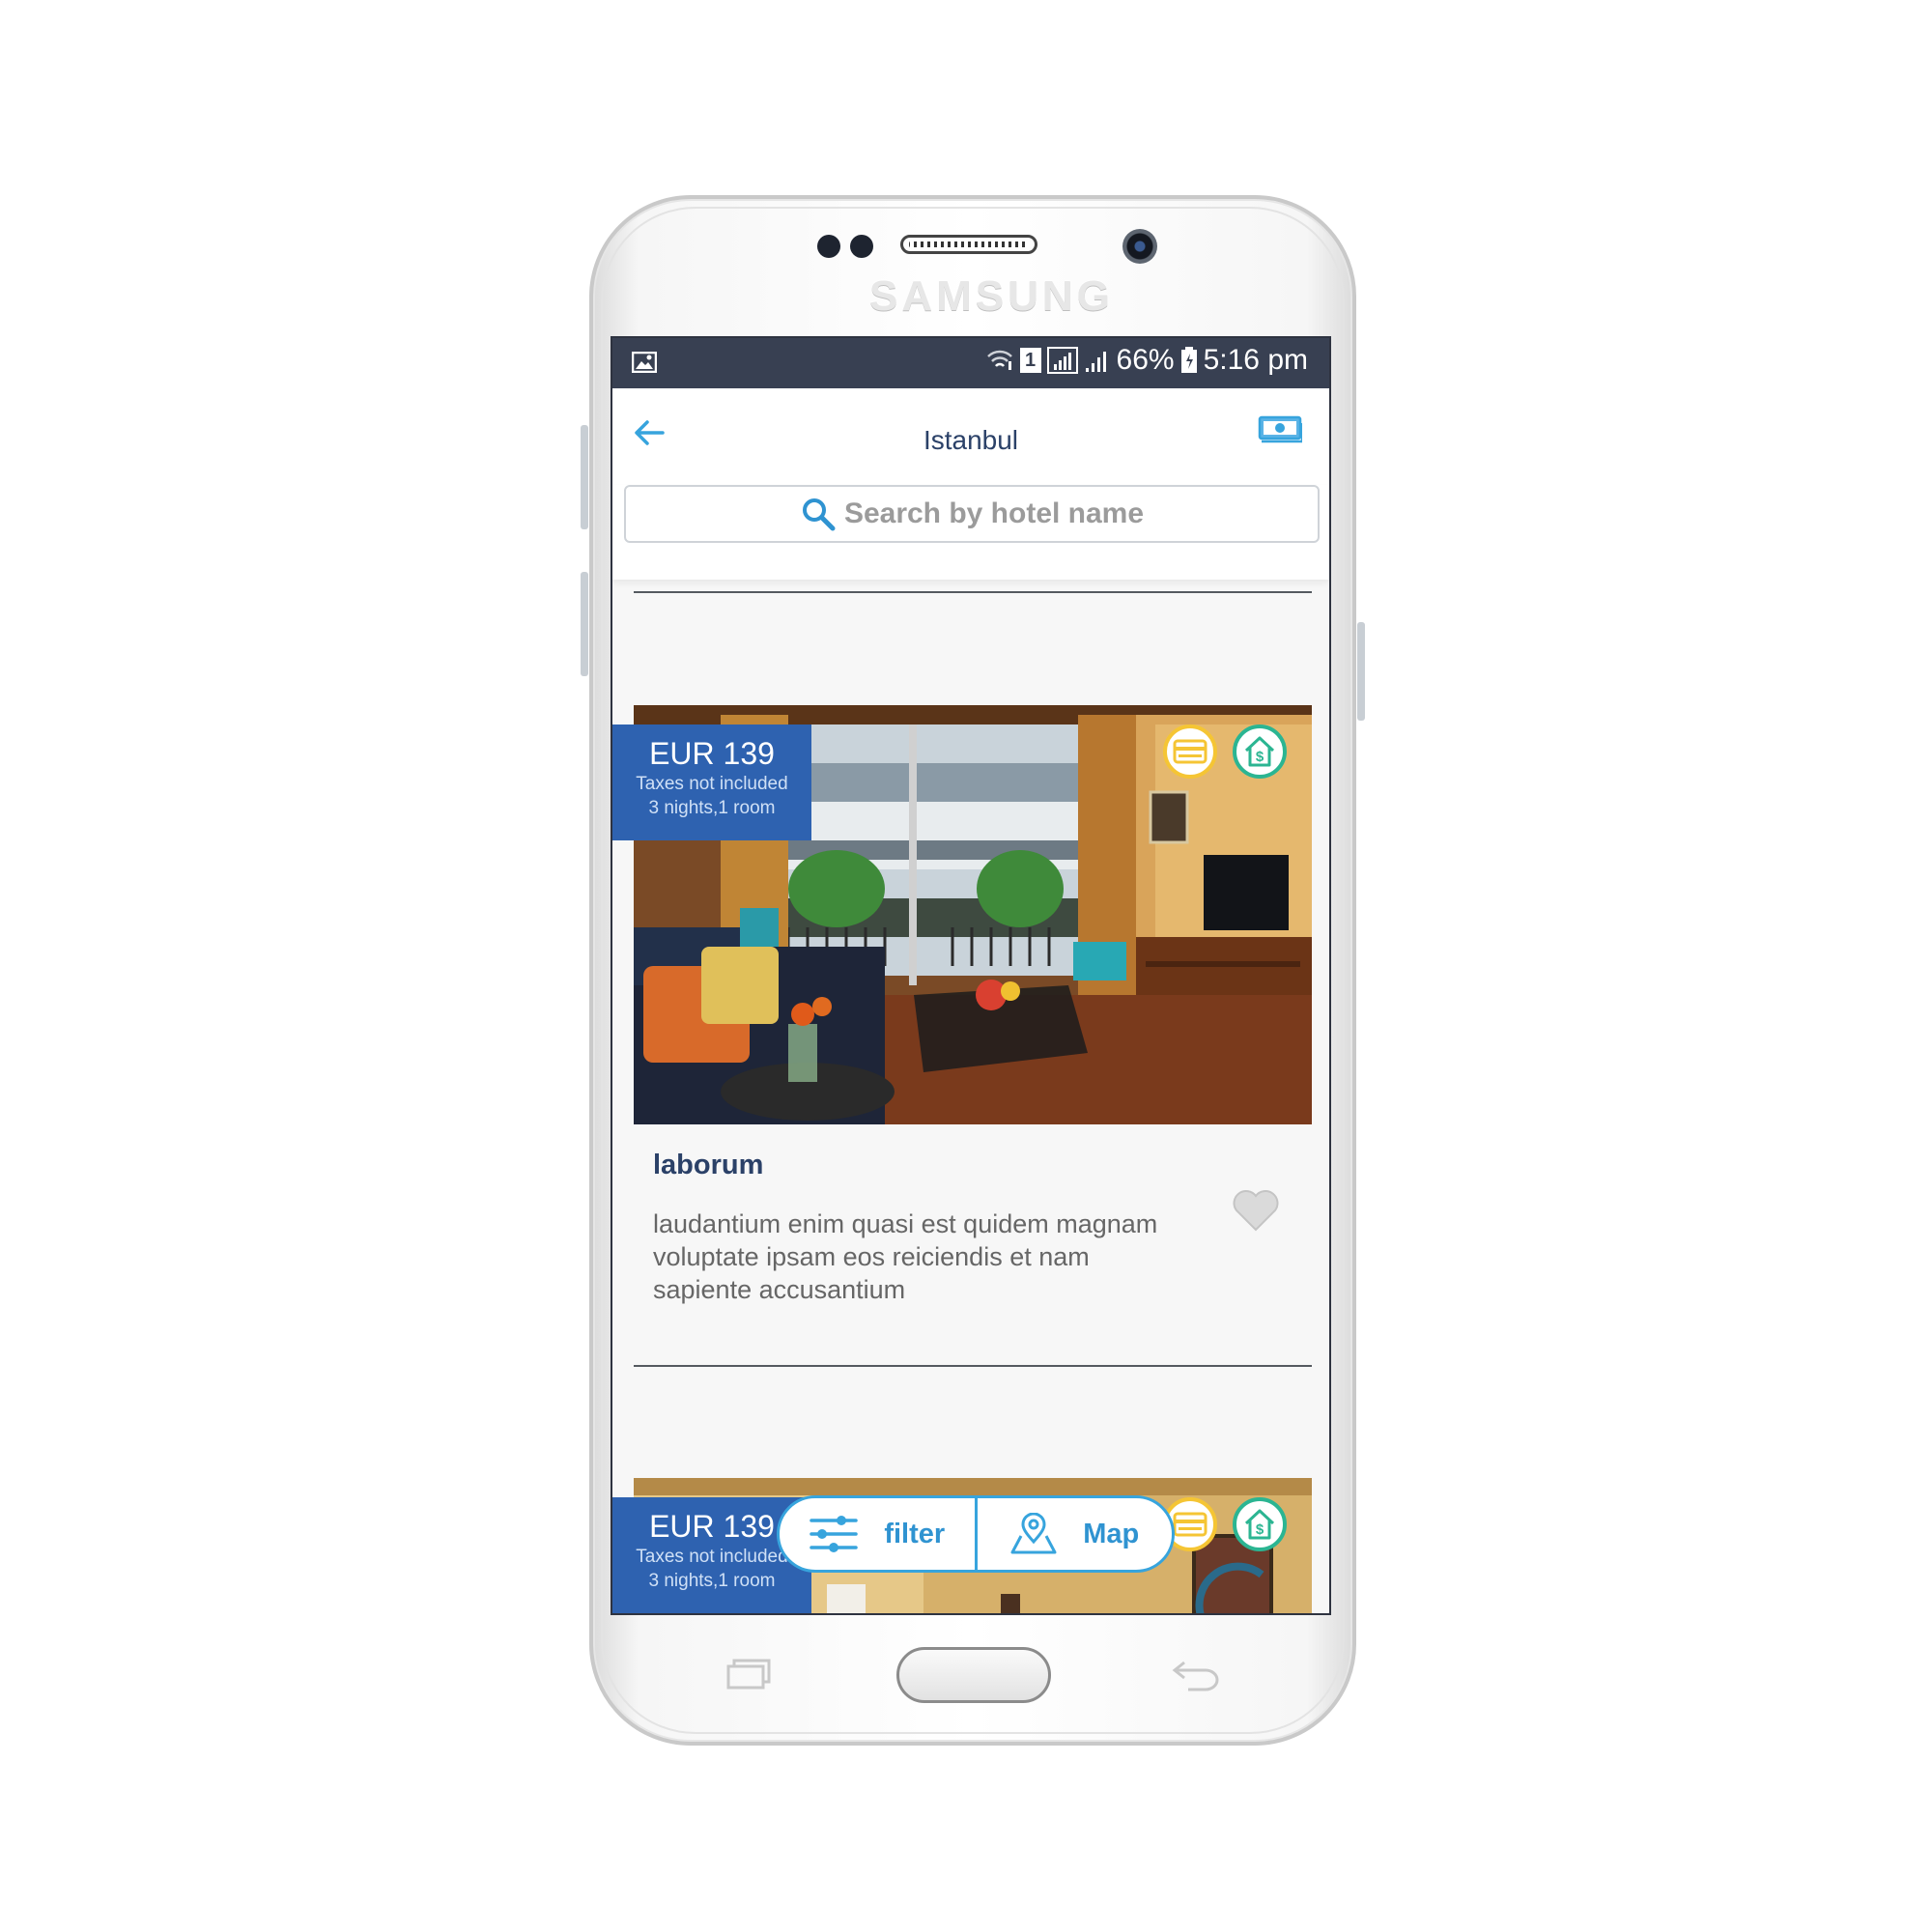  I want to click on tax-note: Taxes not included, so click(712, 784).